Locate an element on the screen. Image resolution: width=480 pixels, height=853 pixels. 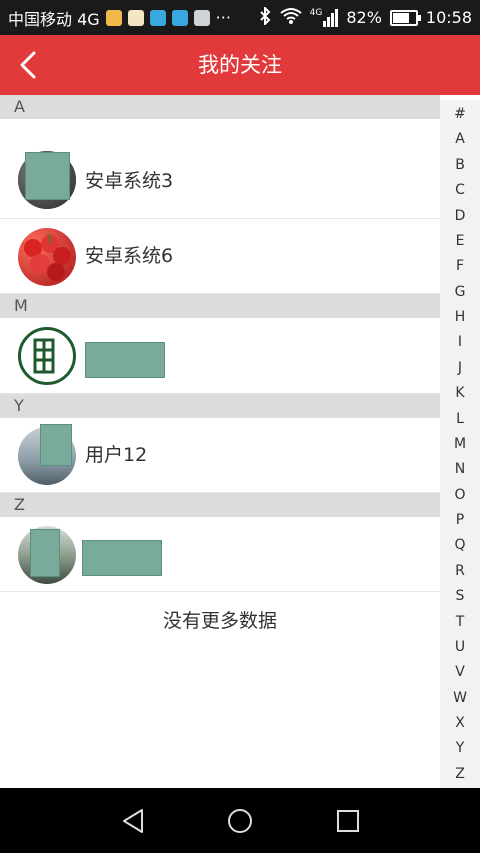
square-recent-icon is located at coordinates (348, 821).